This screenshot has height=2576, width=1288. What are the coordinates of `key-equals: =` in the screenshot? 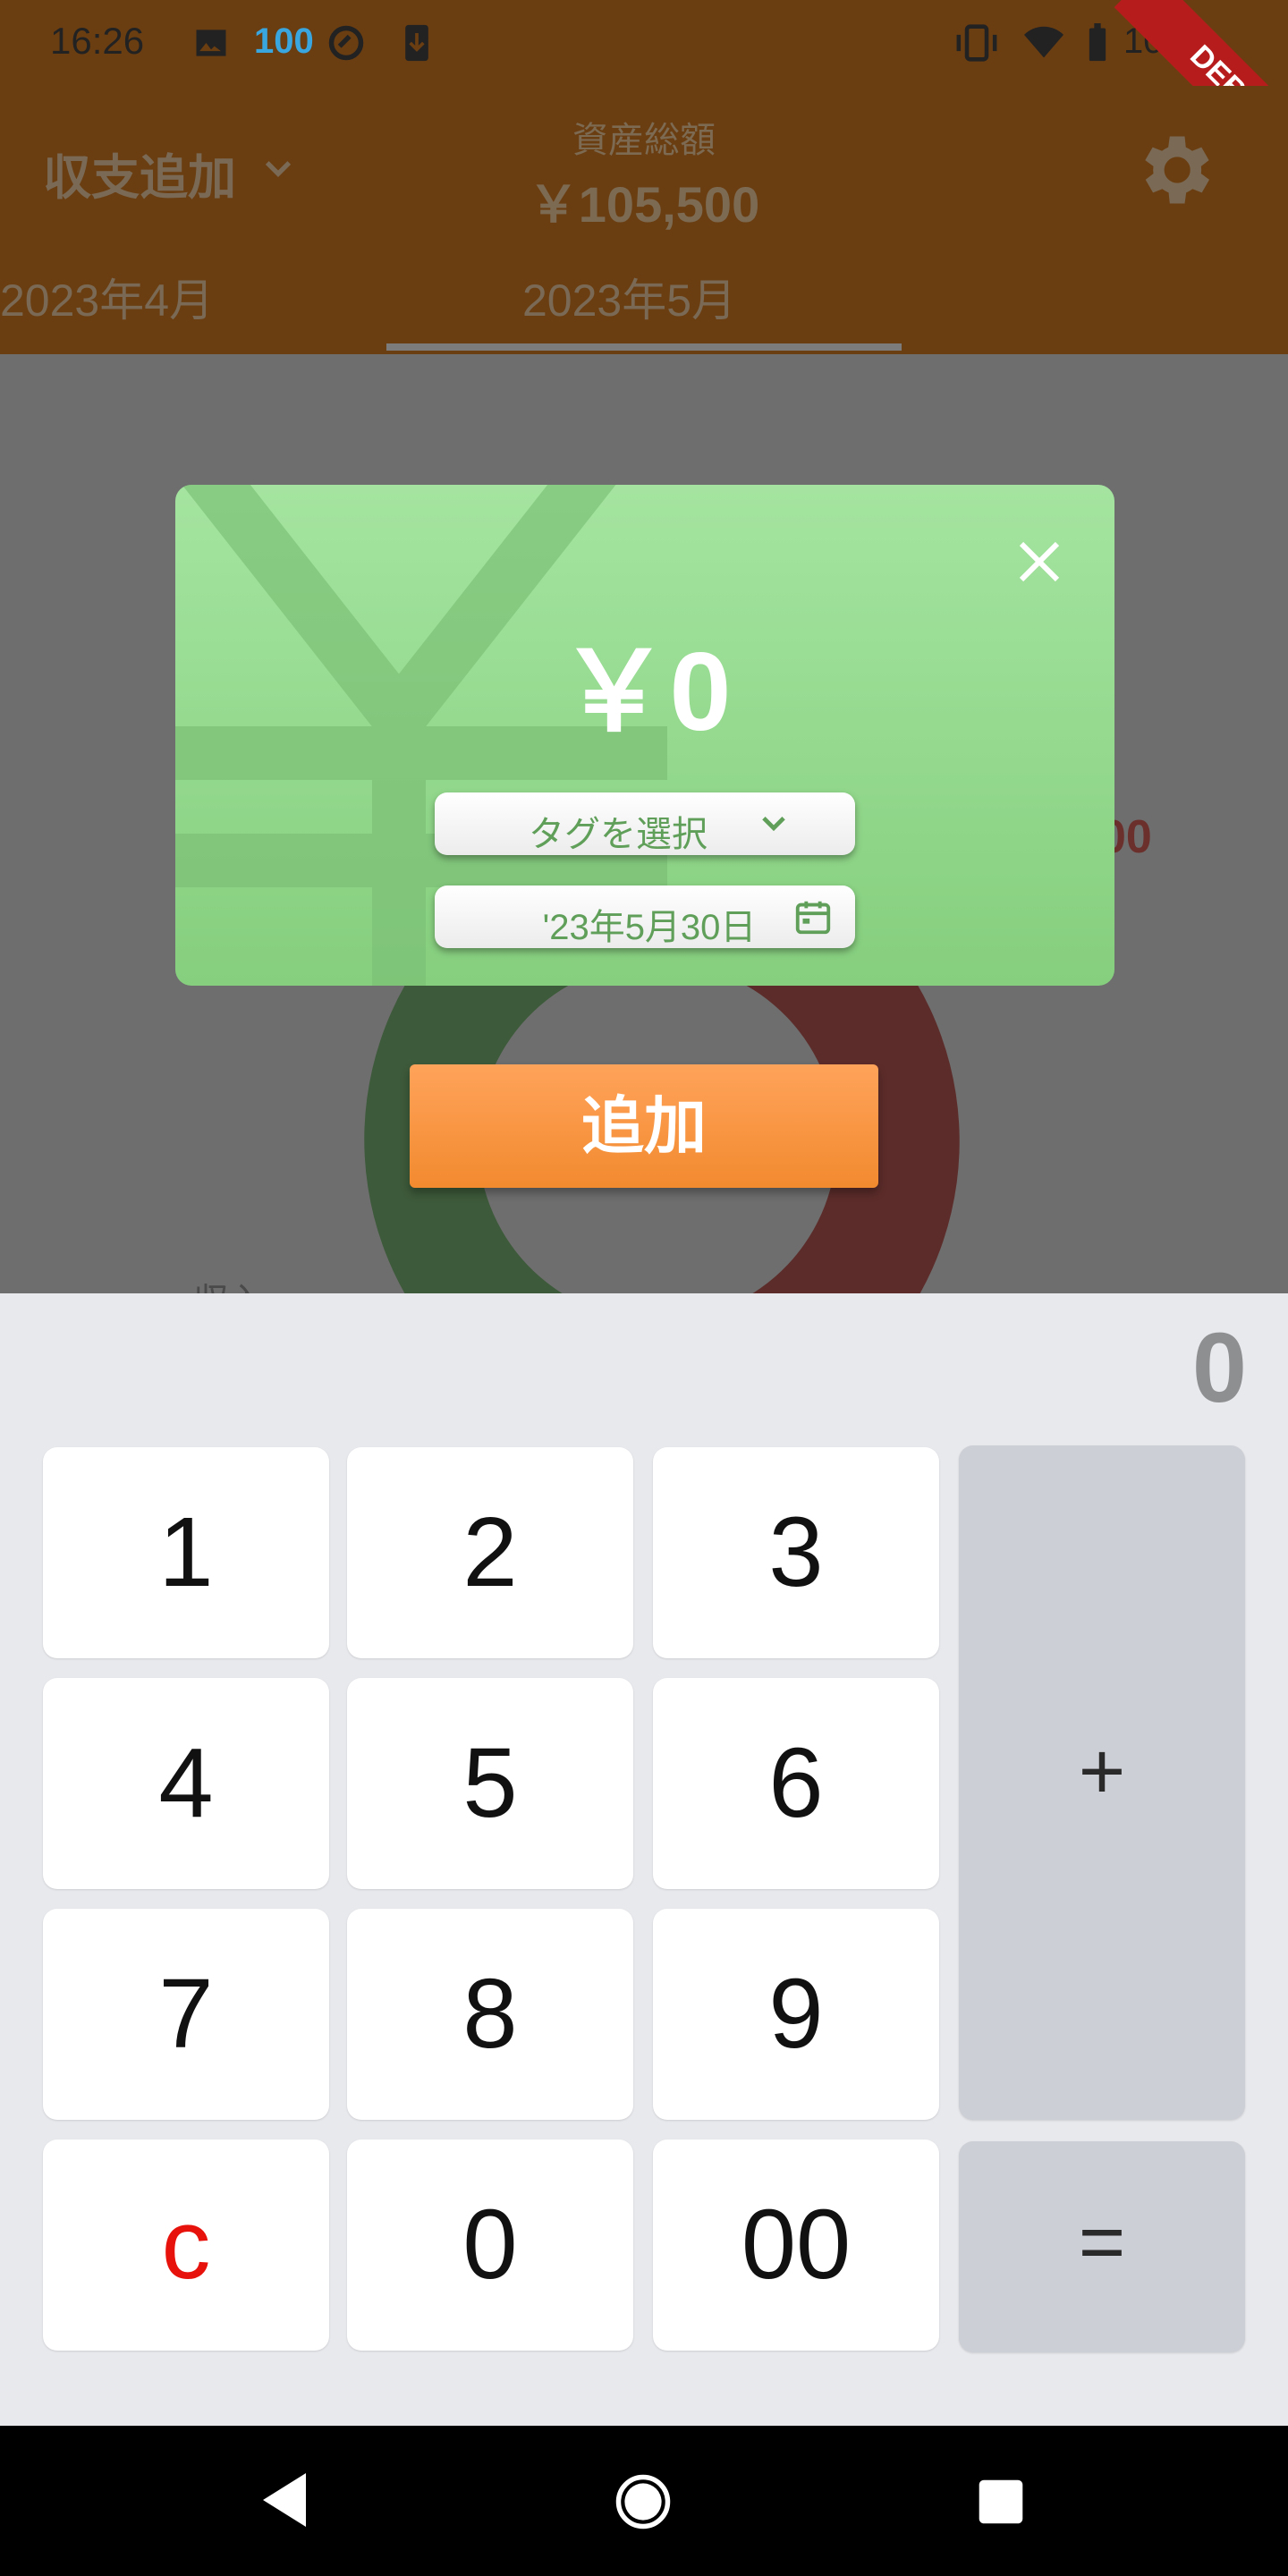 It's located at (1102, 2246).